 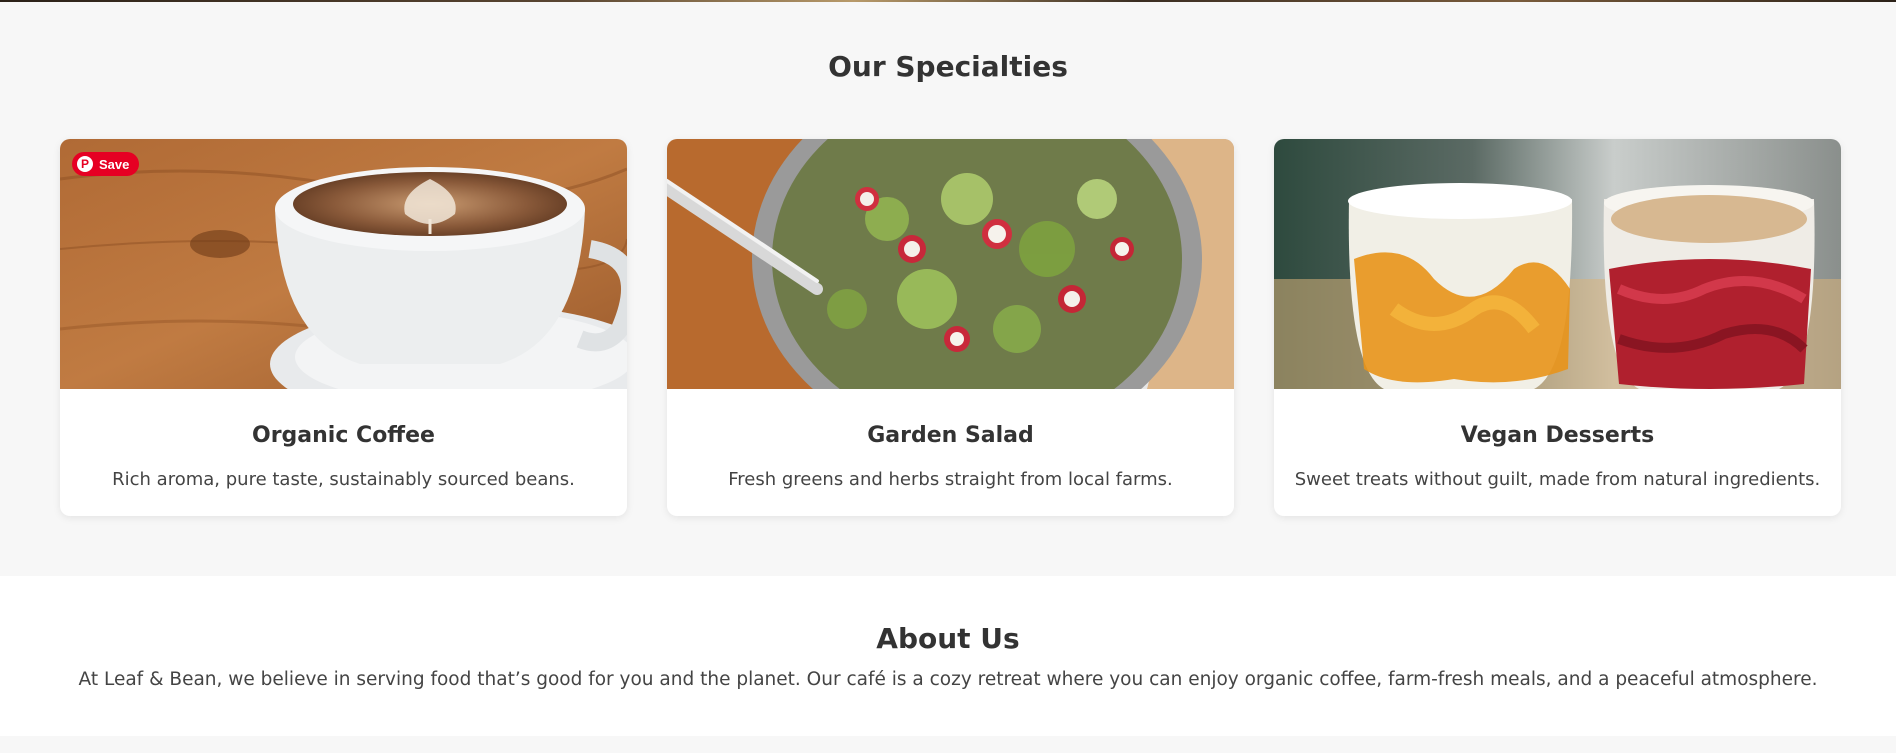 I want to click on pinterest-save-button: P Save, so click(x=106, y=164).